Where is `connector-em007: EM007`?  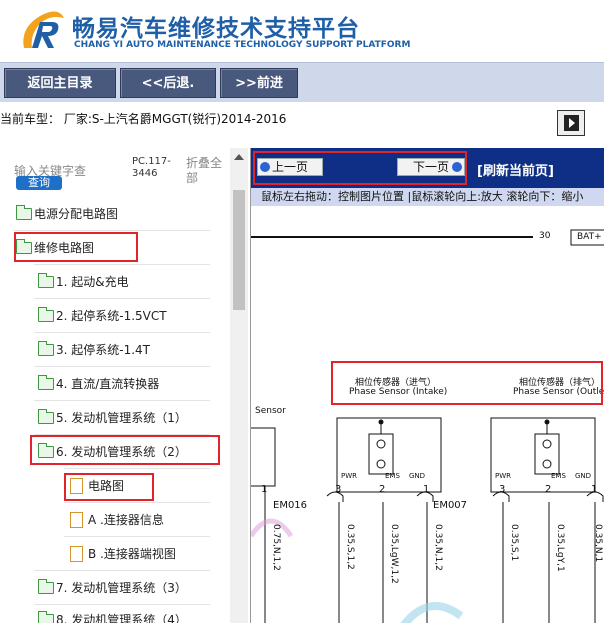
connector-em007: EM007 is located at coordinates (450, 505).